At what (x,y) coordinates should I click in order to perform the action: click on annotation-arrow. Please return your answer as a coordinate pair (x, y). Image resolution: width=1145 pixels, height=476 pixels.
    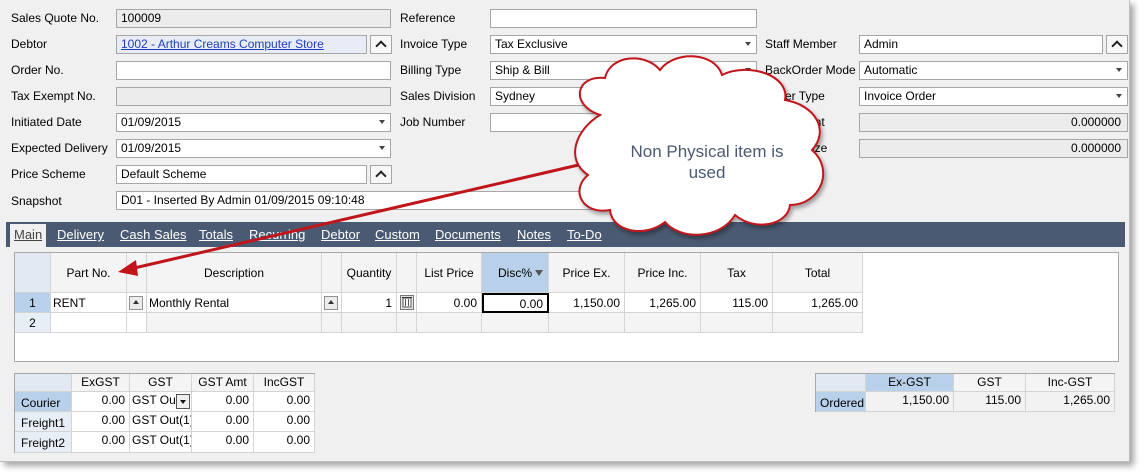
    Looking at the image, I should click on (359, 217).